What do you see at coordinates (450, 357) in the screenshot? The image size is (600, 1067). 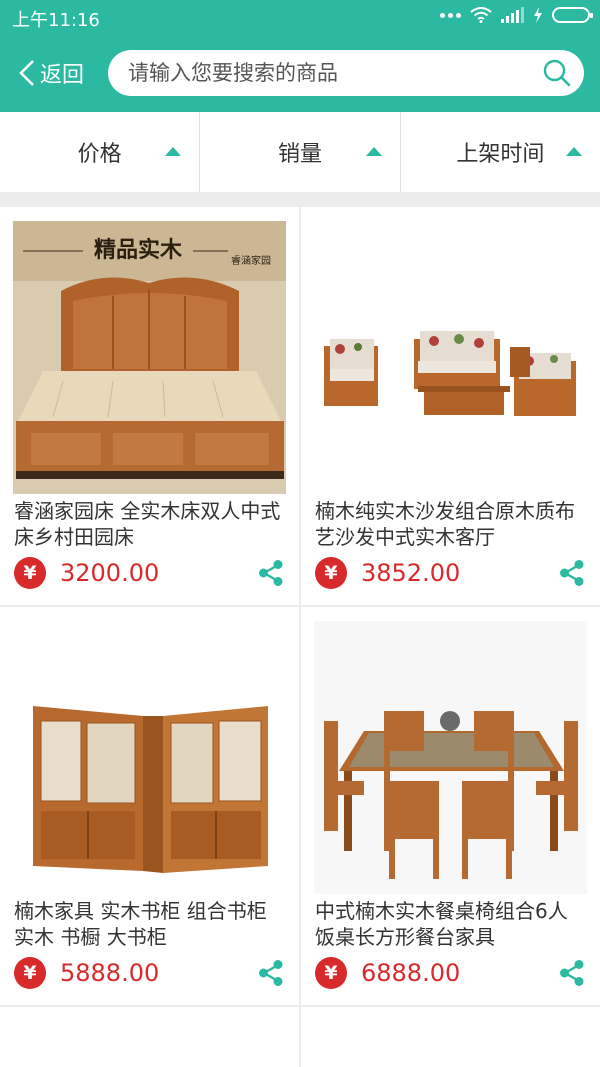 I see `product-image-sofa` at bounding box center [450, 357].